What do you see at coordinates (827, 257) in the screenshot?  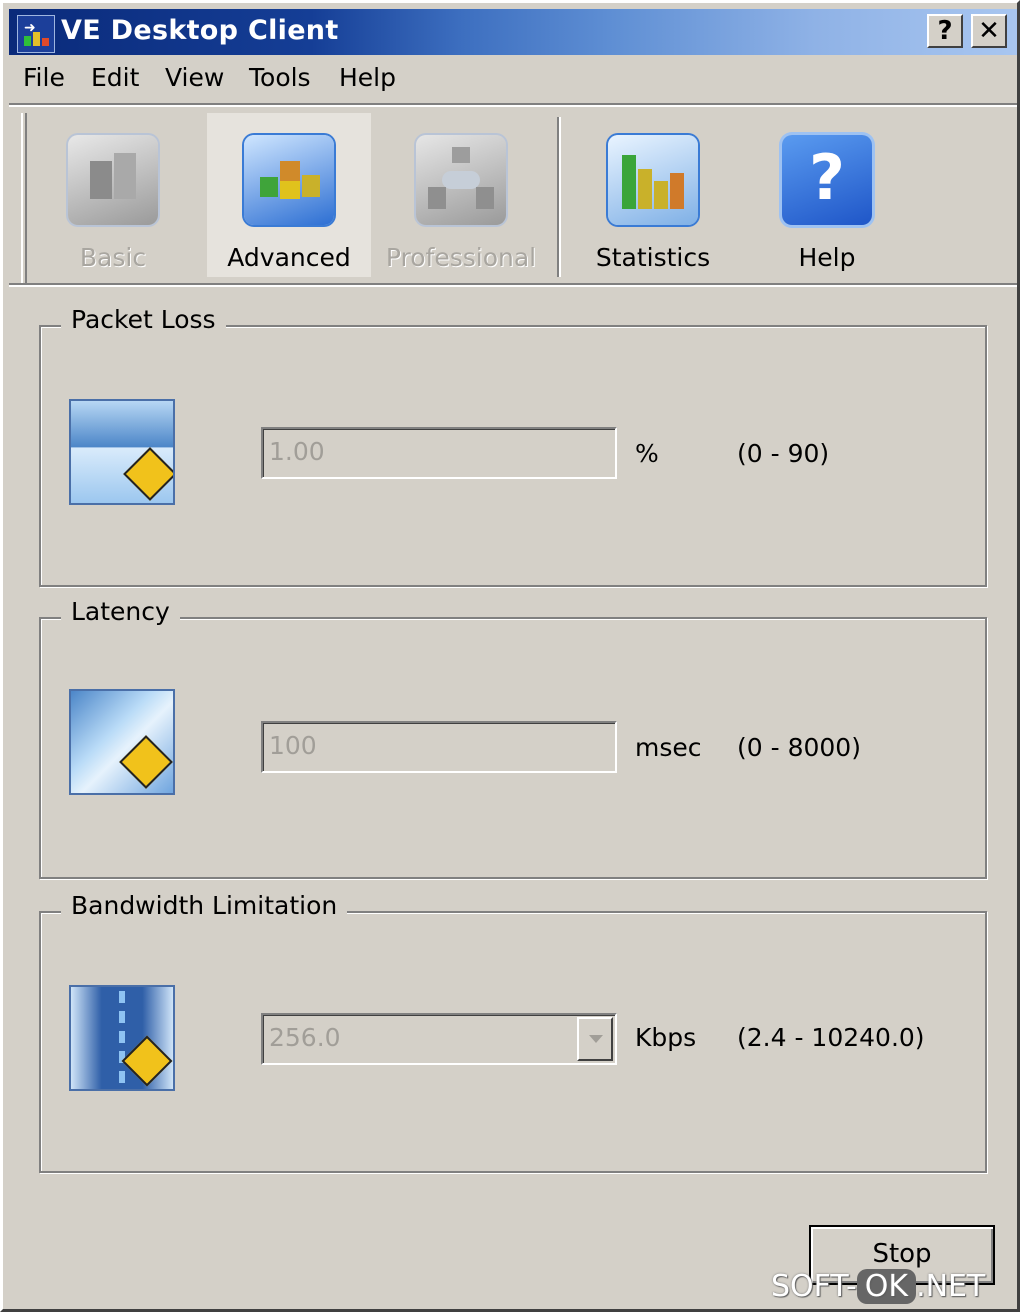 I see `toolbar-help-label: Help` at bounding box center [827, 257].